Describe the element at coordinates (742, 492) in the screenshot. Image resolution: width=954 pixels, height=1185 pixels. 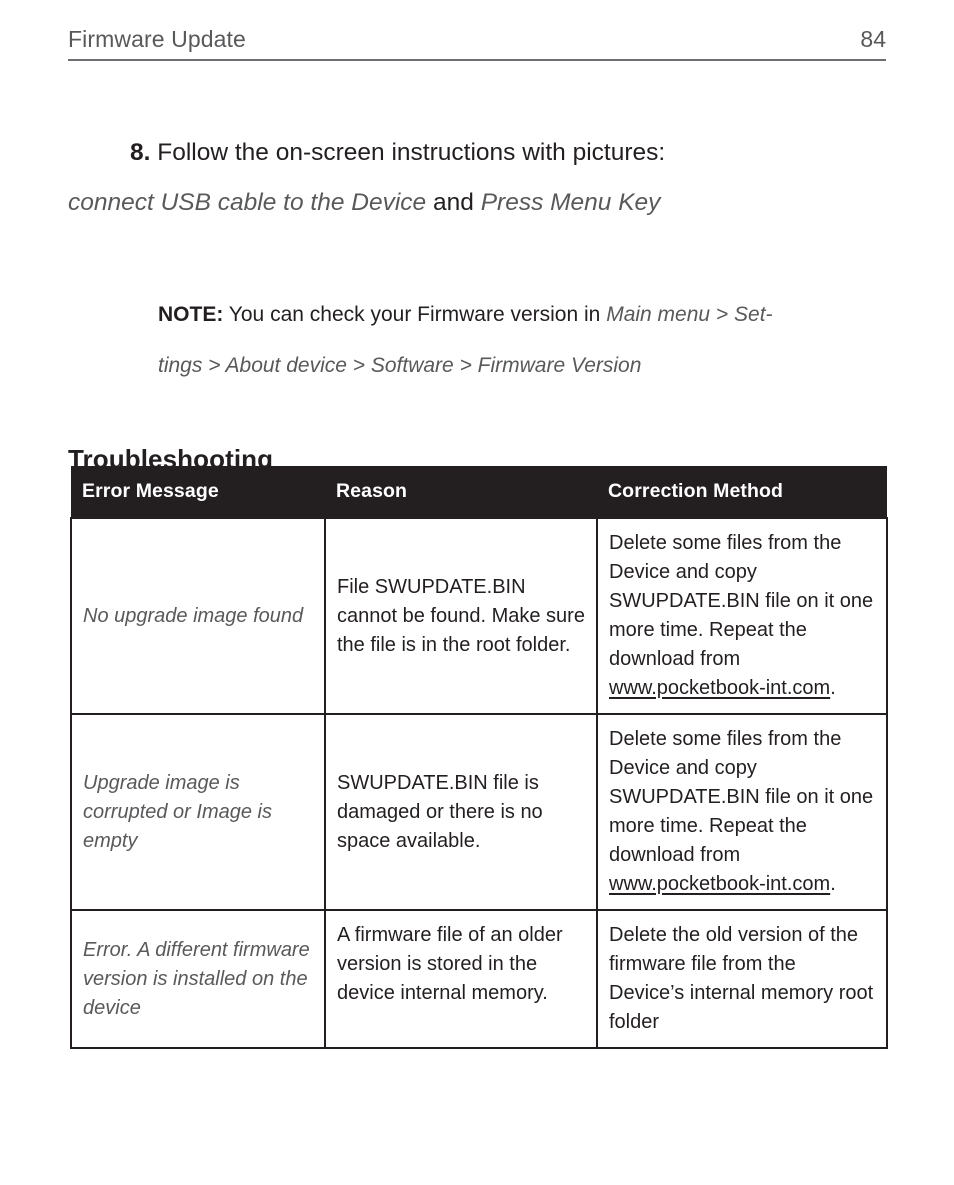
I see `column-header-correction-method: Correction Method` at that location.